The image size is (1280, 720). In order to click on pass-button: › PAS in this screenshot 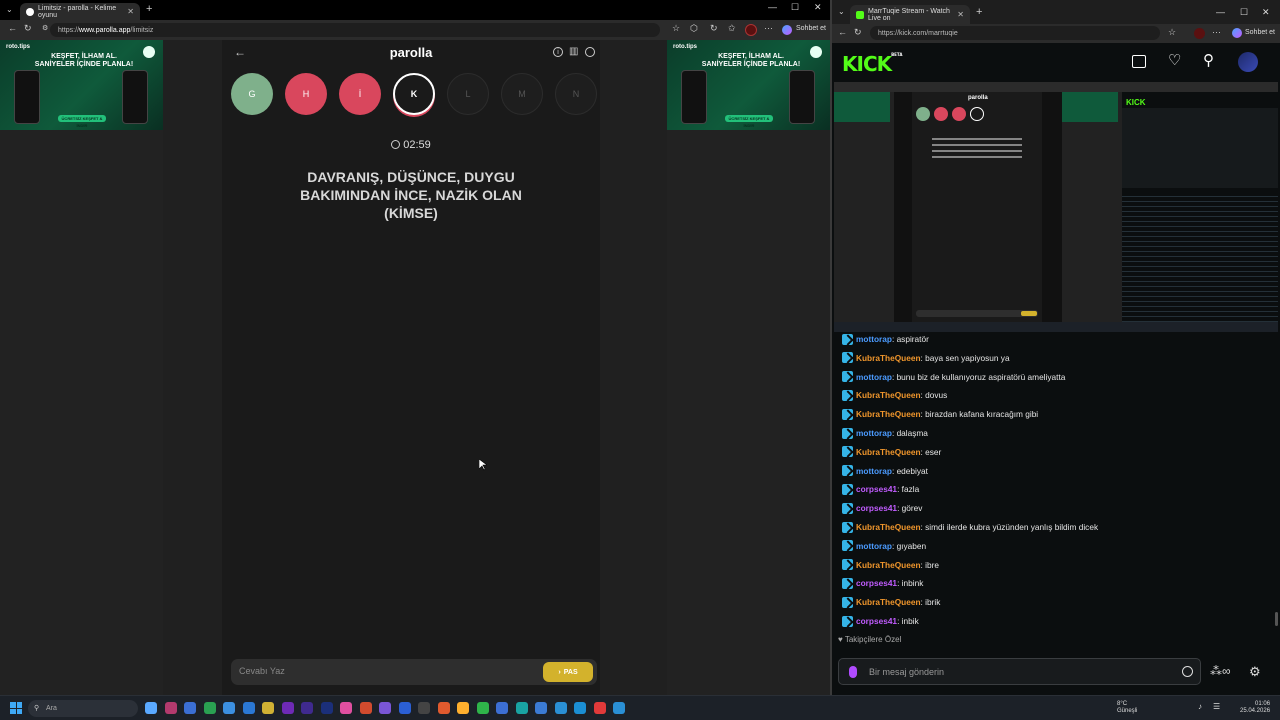, I will do `click(568, 672)`.